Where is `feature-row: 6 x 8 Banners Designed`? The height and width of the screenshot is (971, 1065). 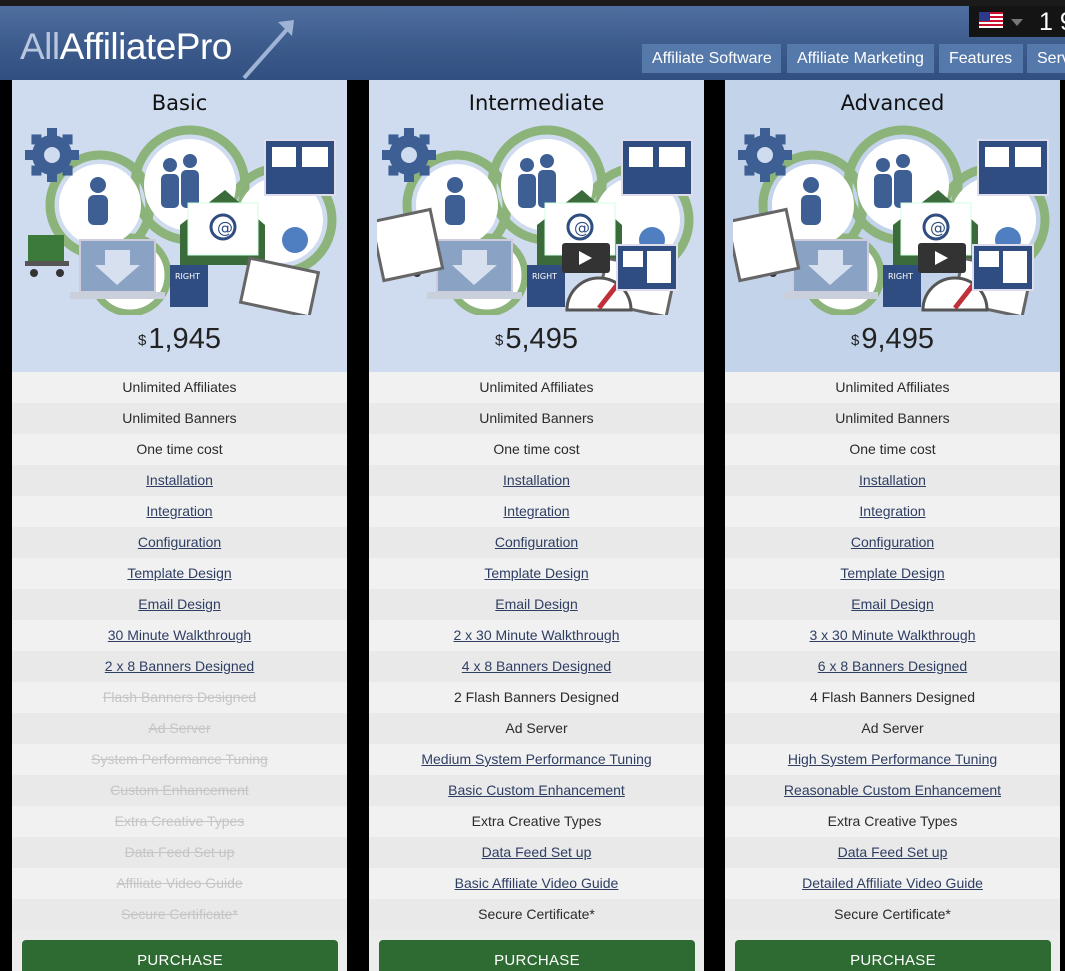 feature-row: 6 x 8 Banners Designed is located at coordinates (892, 666).